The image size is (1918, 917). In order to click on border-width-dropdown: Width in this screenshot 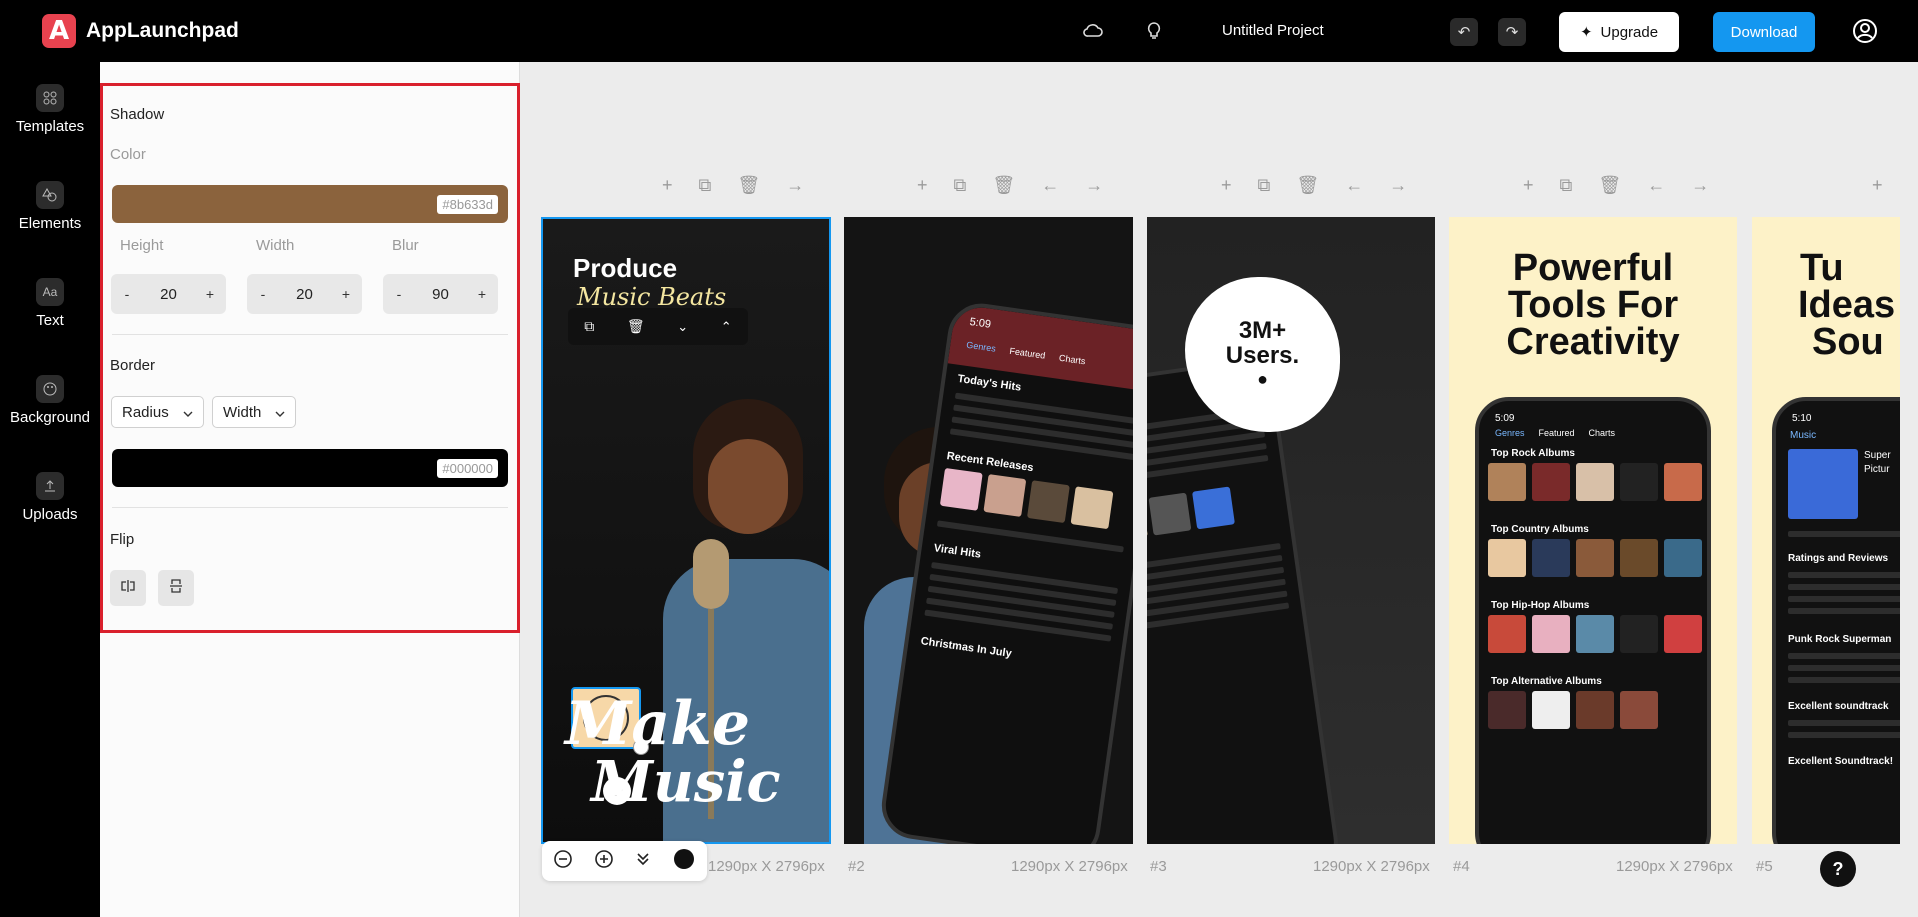, I will do `click(254, 412)`.